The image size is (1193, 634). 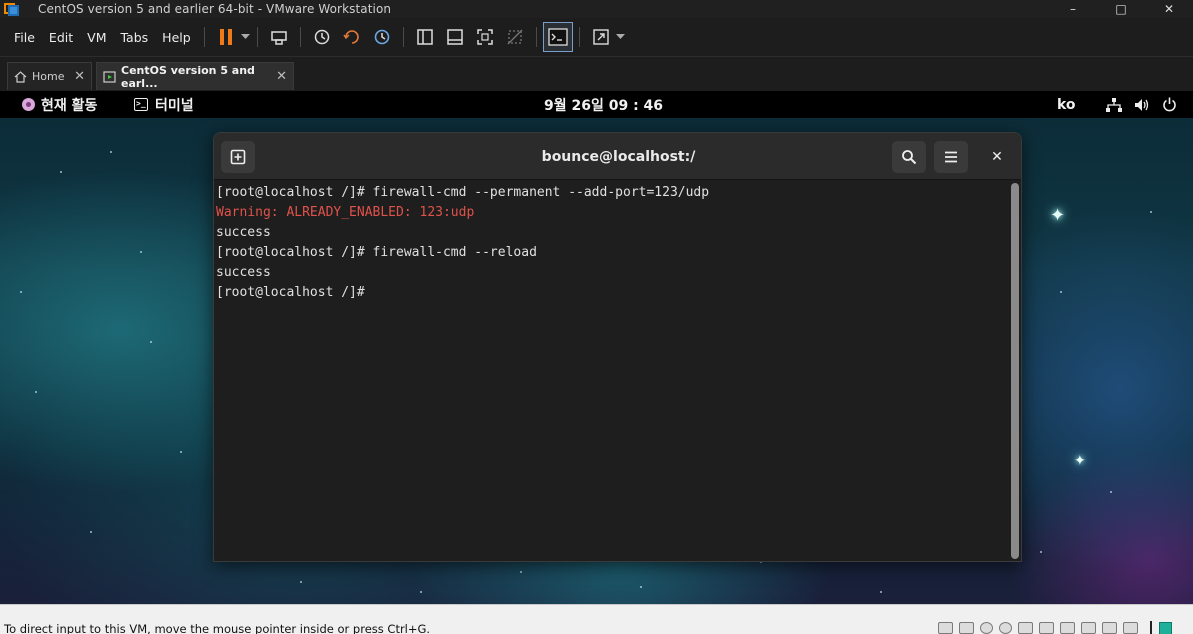 I want to click on terminal-scrollbar, so click(x=1015, y=371).